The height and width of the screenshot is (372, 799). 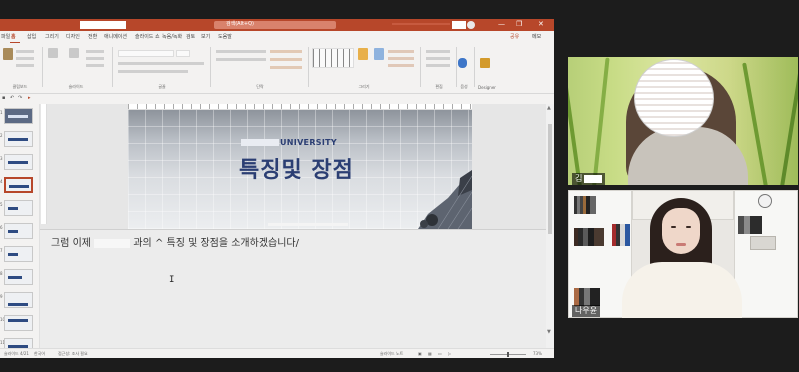 I want to click on shape-effects-button, so click(x=401, y=65).